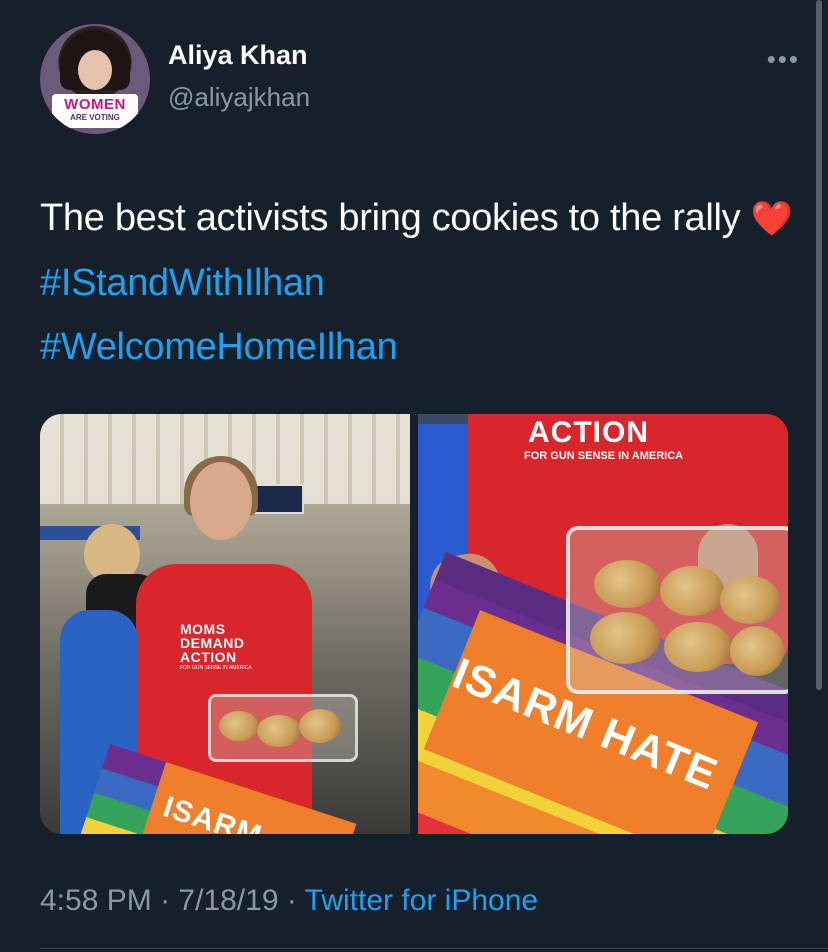  What do you see at coordinates (182, 283) in the screenshot?
I see `hashtag-istandwithilhan: #IStandWithIlhan` at bounding box center [182, 283].